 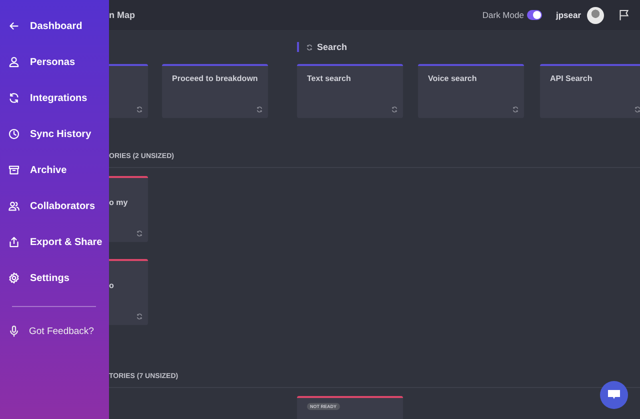 What do you see at coordinates (14, 206) in the screenshot?
I see `people-icon` at bounding box center [14, 206].